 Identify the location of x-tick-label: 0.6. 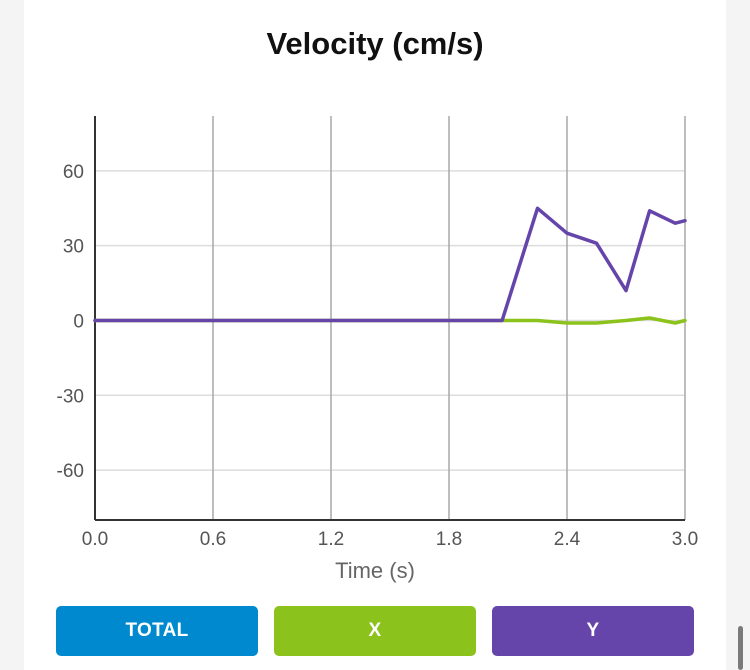
(213, 539).